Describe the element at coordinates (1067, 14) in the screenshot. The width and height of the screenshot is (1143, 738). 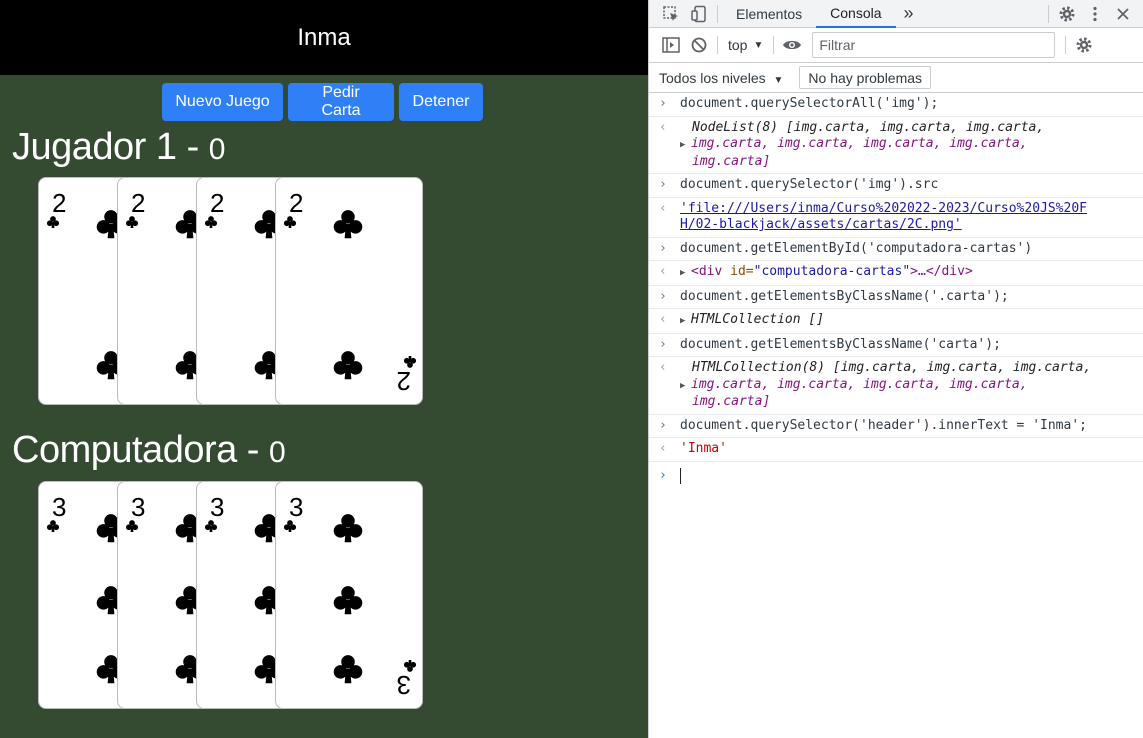
I see `settings-gear-icon` at that location.